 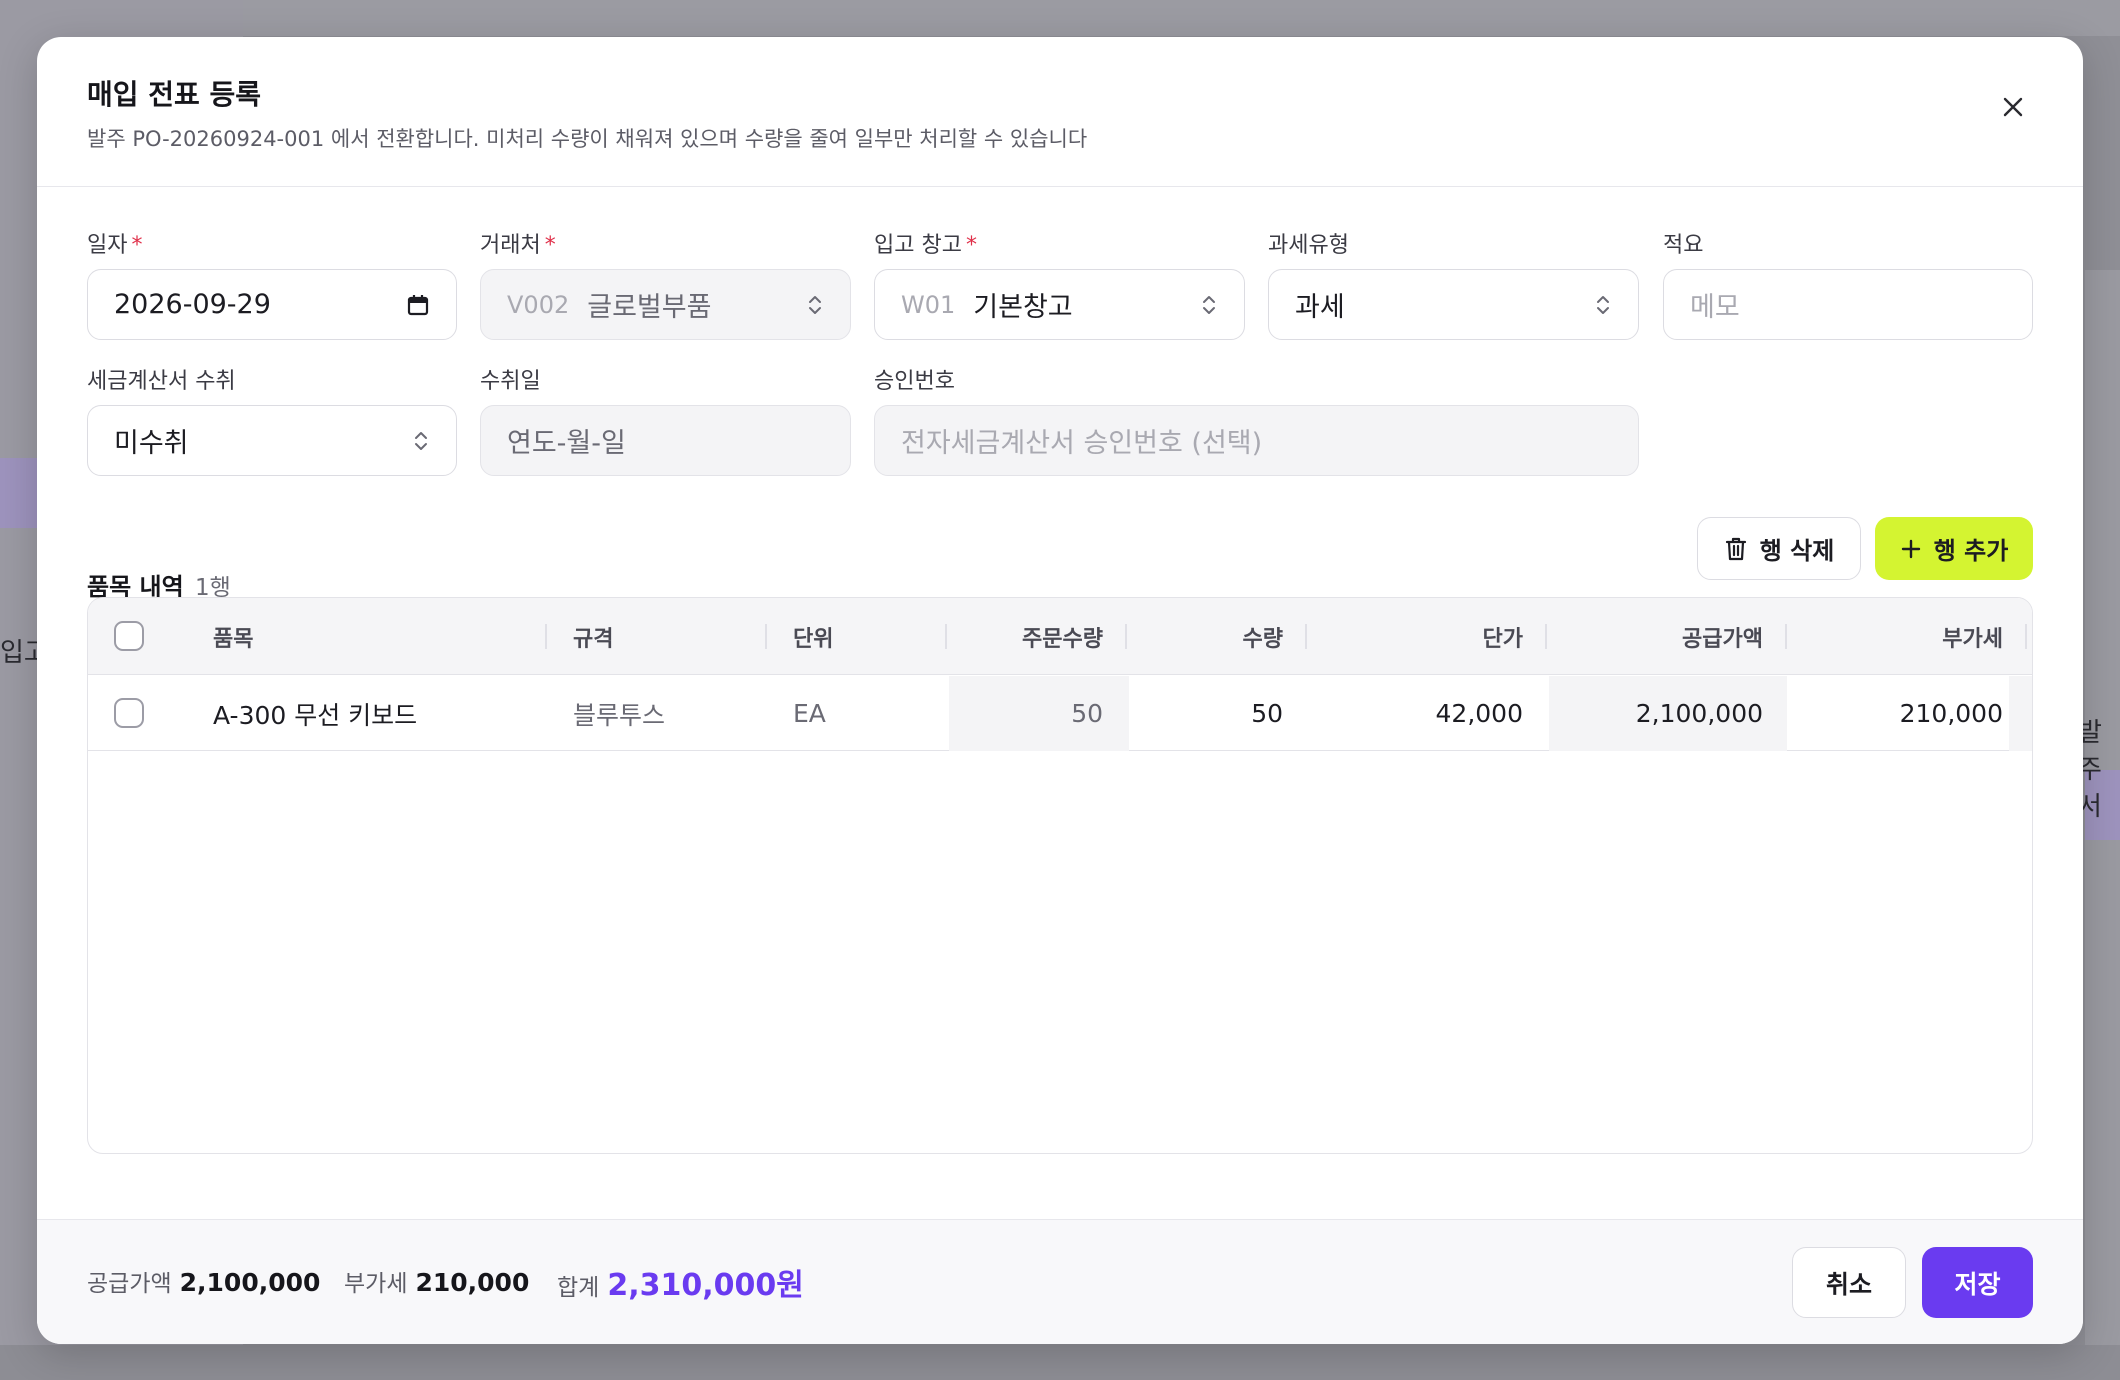 I want to click on warehouse-select: W01 기본창고, so click(x=1059, y=304).